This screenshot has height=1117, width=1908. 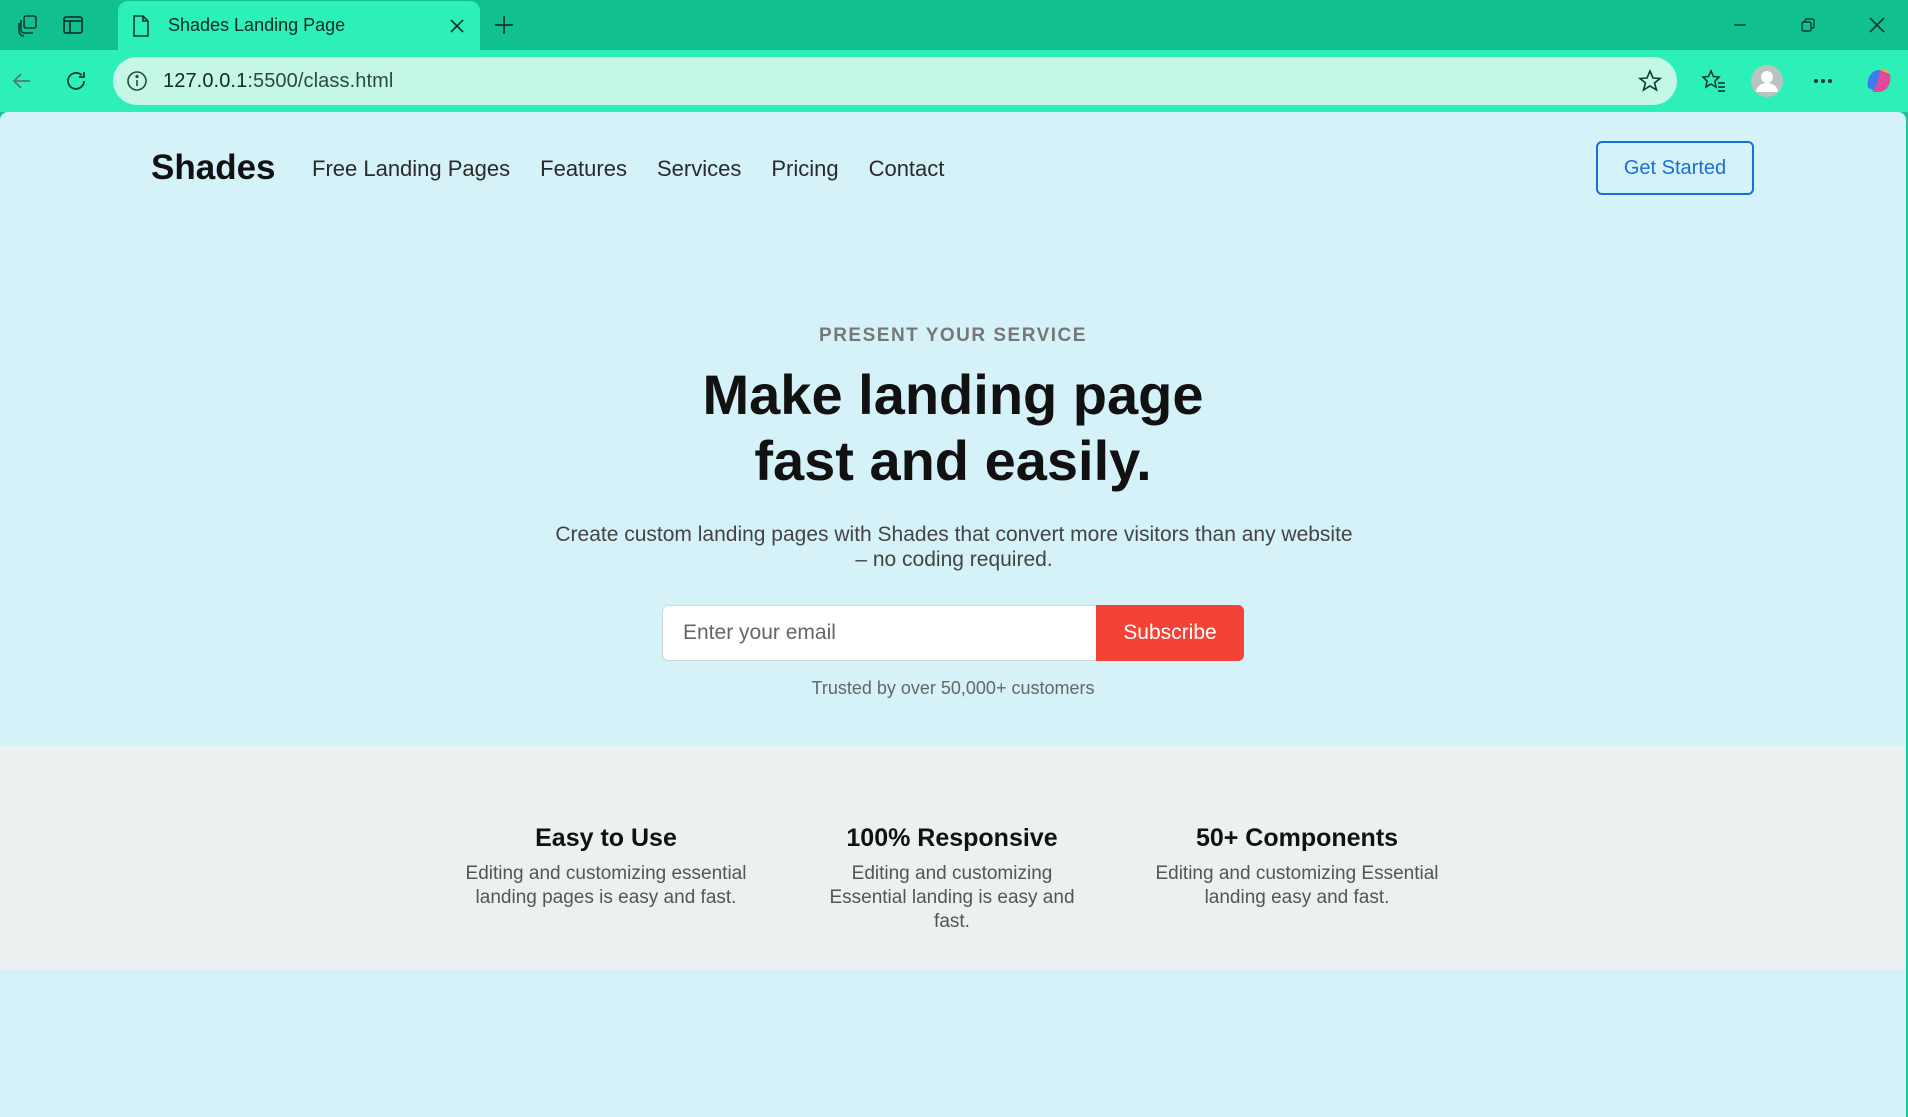 I want to click on profile-avatar-icon, so click(x=1767, y=81).